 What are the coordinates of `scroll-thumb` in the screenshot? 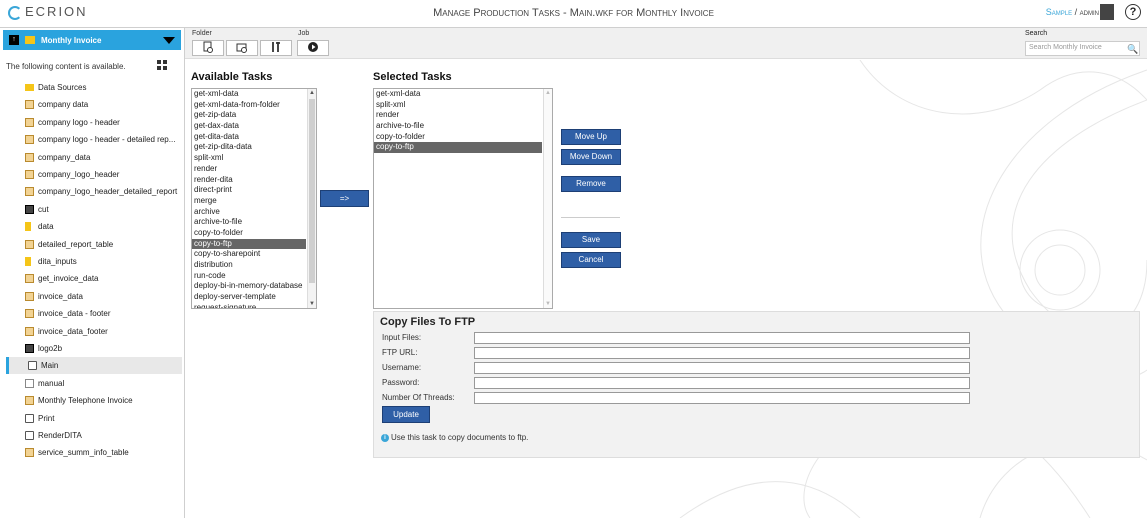 It's located at (312, 191).